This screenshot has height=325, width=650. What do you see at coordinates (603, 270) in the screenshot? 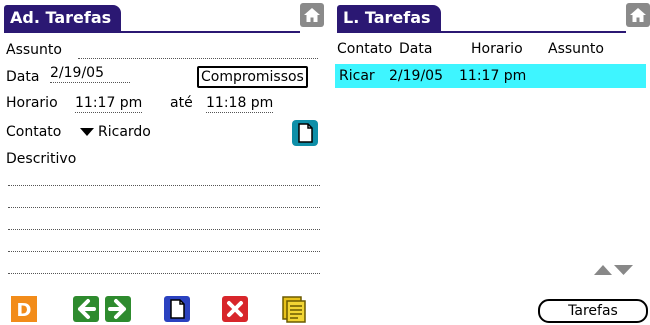
I see `scroll-up-icon` at bounding box center [603, 270].